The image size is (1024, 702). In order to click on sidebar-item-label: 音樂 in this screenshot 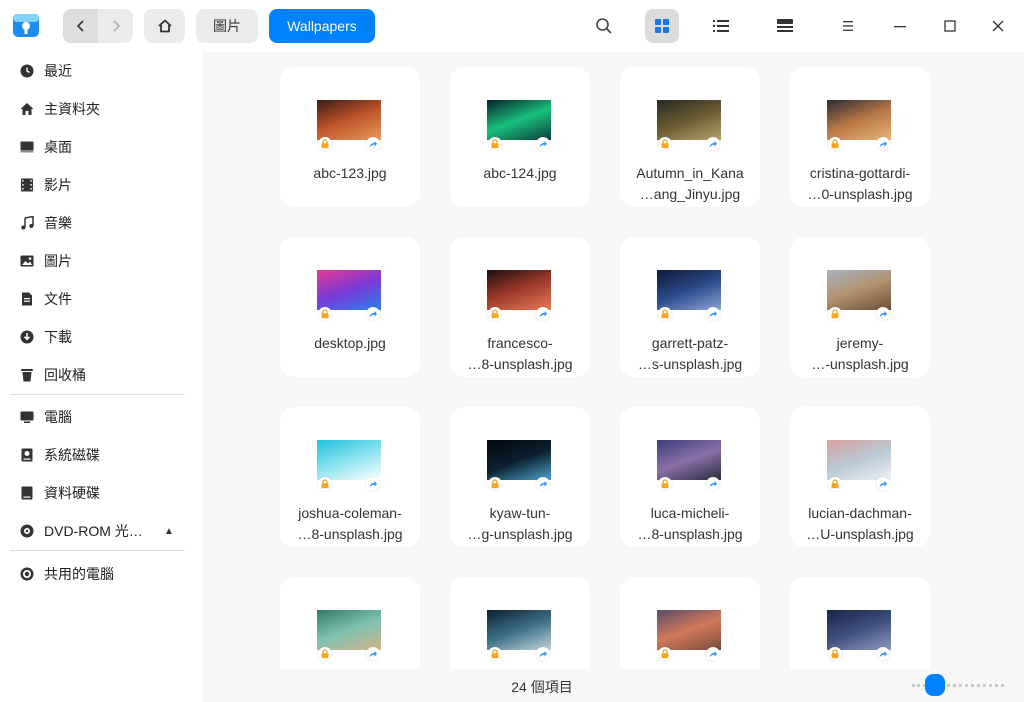, I will do `click(58, 223)`.